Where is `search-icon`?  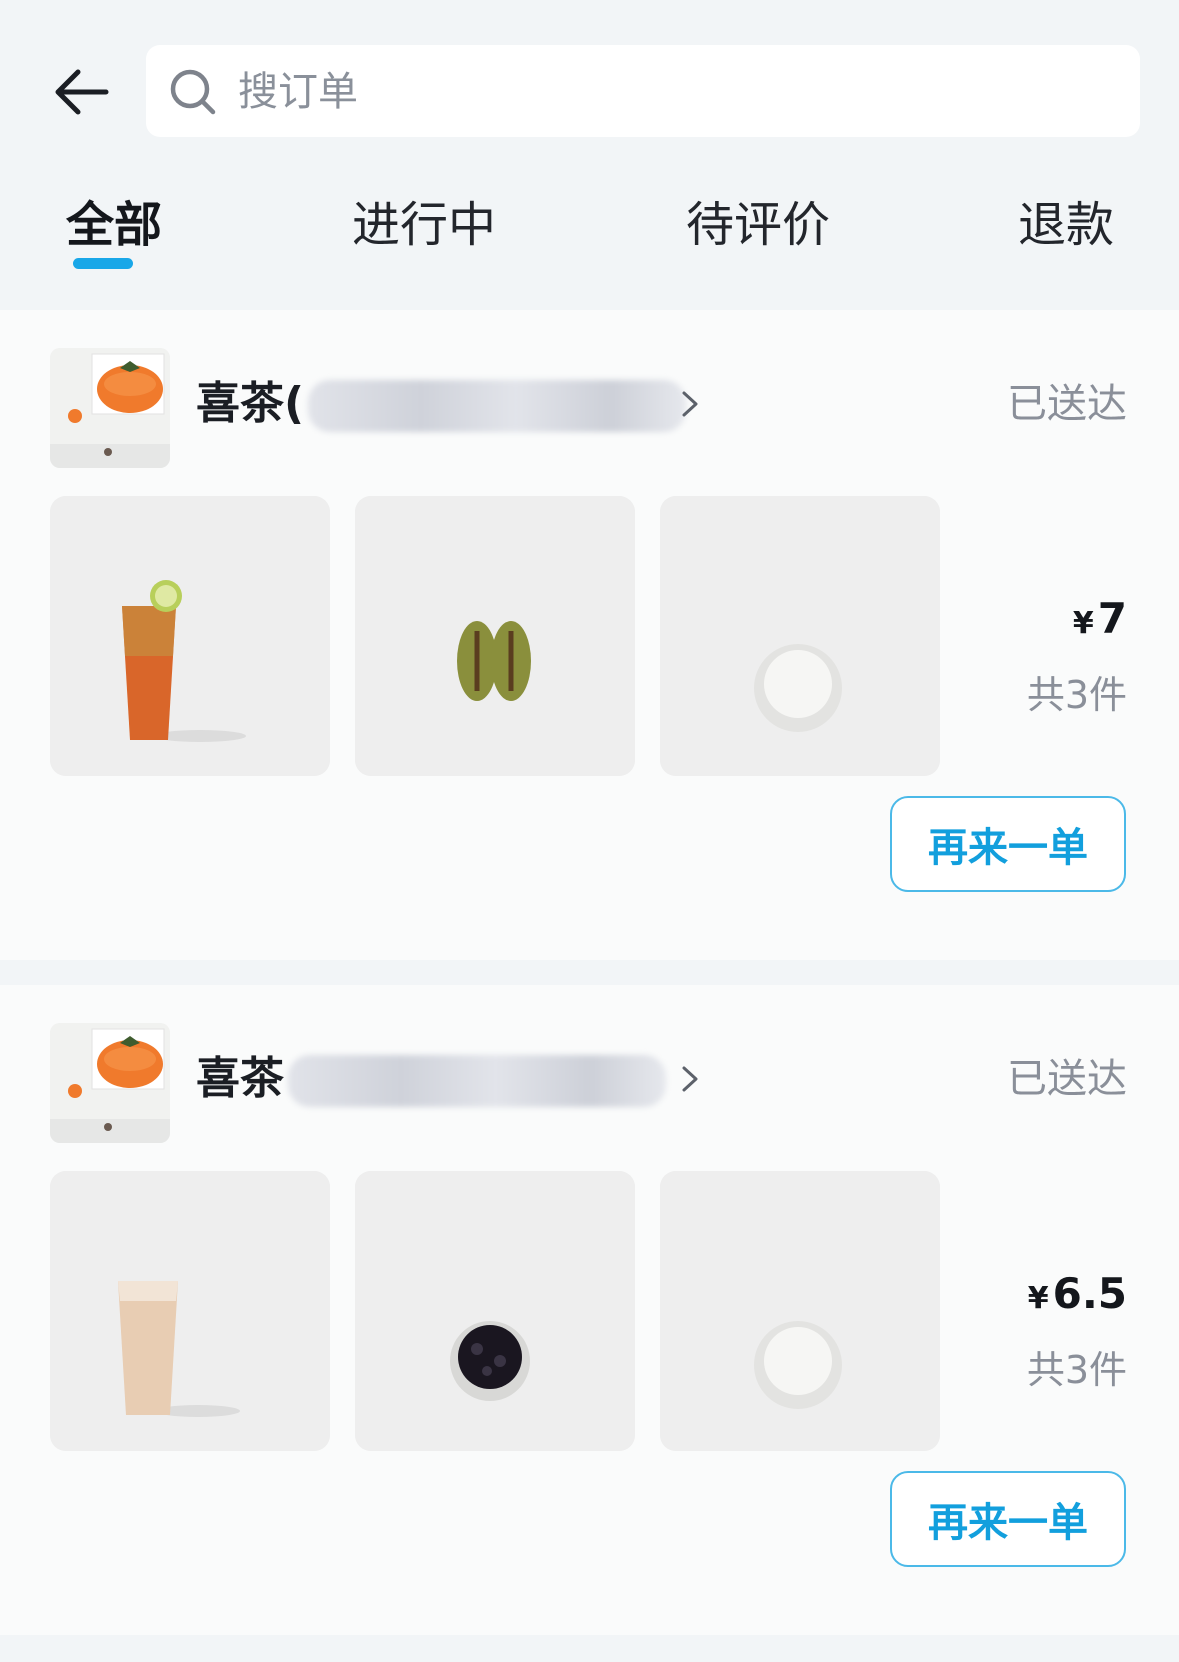 search-icon is located at coordinates (193, 92).